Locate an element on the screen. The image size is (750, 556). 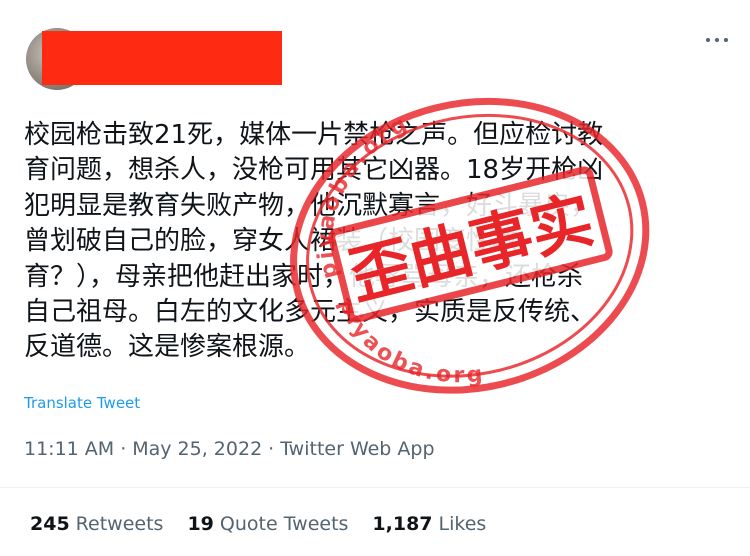
retweets-stat: 245 Retweets is located at coordinates (96, 524).